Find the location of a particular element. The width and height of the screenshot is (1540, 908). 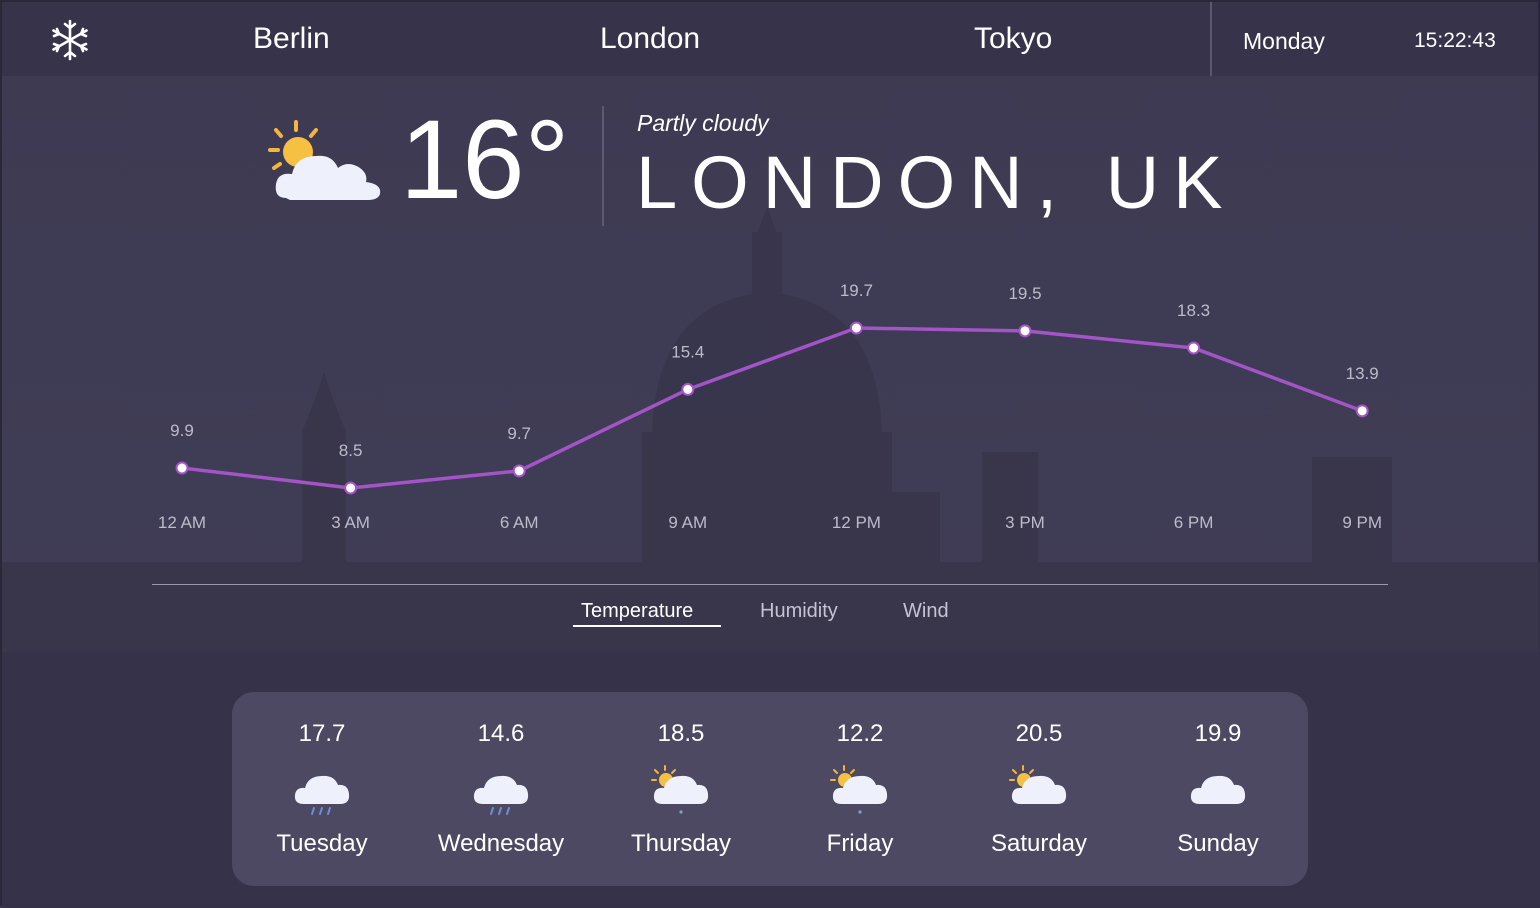

location-title: LONDON, UK is located at coordinates (936, 182).